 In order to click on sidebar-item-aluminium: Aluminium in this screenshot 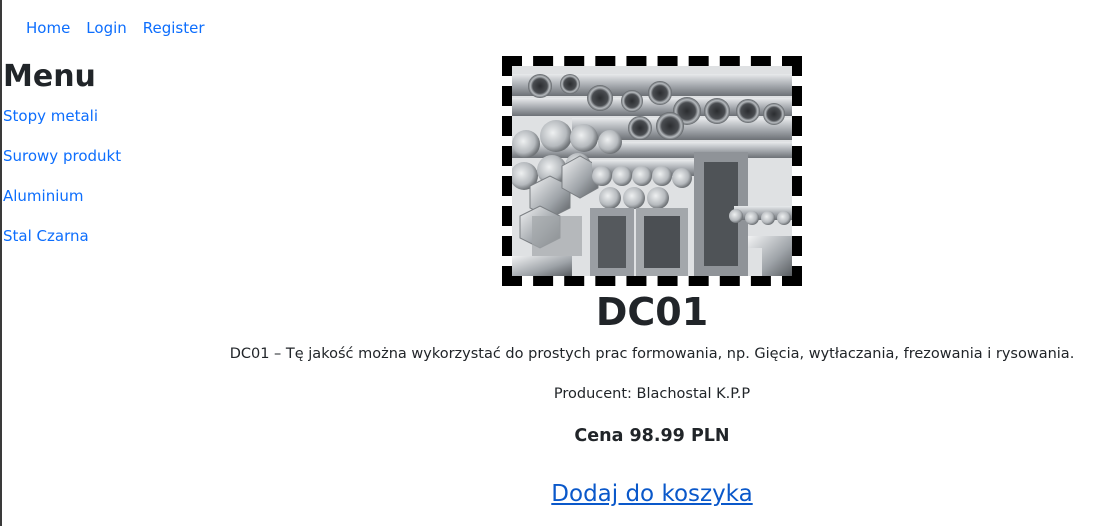, I will do `click(43, 196)`.